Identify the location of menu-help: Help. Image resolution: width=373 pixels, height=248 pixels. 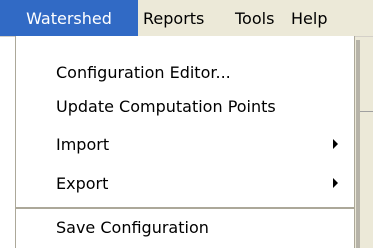
(330, 18).